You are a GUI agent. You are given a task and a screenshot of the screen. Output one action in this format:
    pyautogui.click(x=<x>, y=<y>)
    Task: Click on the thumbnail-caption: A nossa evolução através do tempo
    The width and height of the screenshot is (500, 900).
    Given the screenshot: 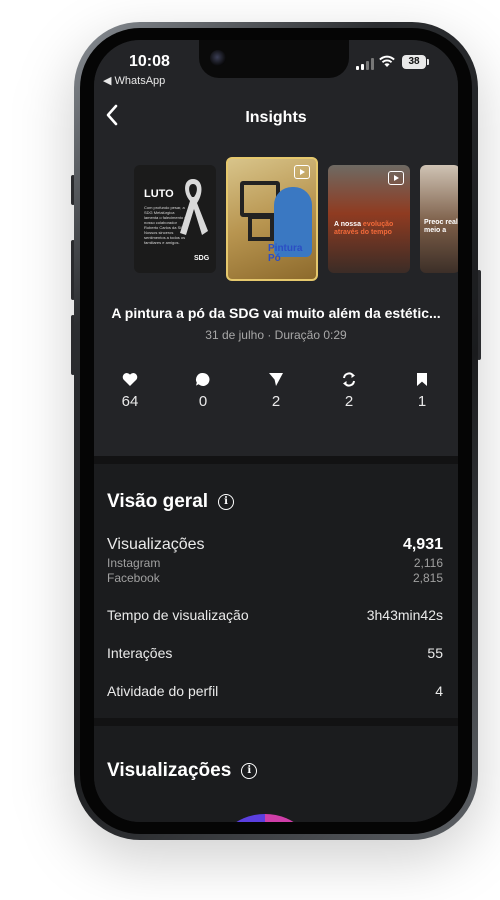 What is the action you would take?
    pyautogui.click(x=365, y=229)
    